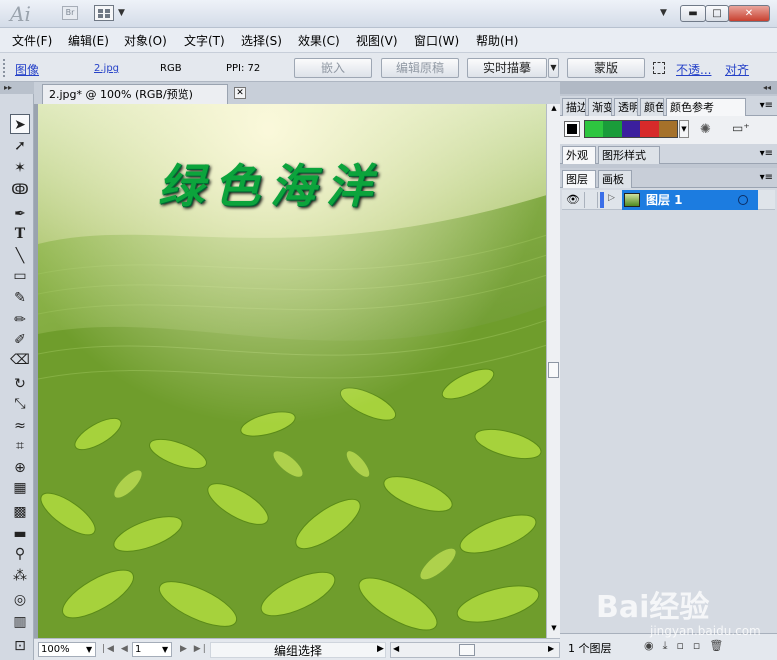  Describe the element at coordinates (420, 68) in the screenshot. I see `edit-original-button: 编辑原稿` at that location.